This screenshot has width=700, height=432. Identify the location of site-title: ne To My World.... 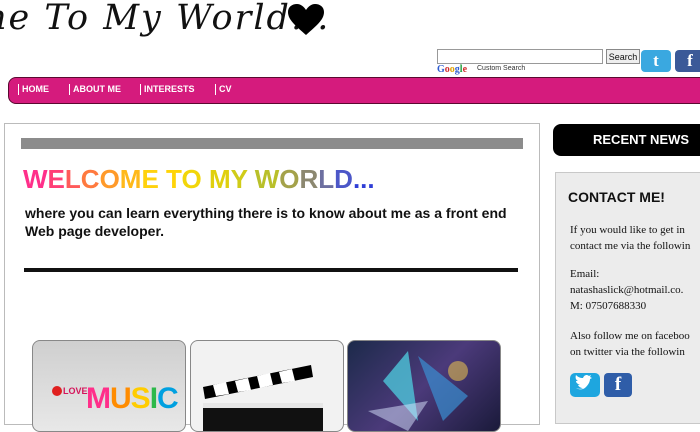
(165, 19).